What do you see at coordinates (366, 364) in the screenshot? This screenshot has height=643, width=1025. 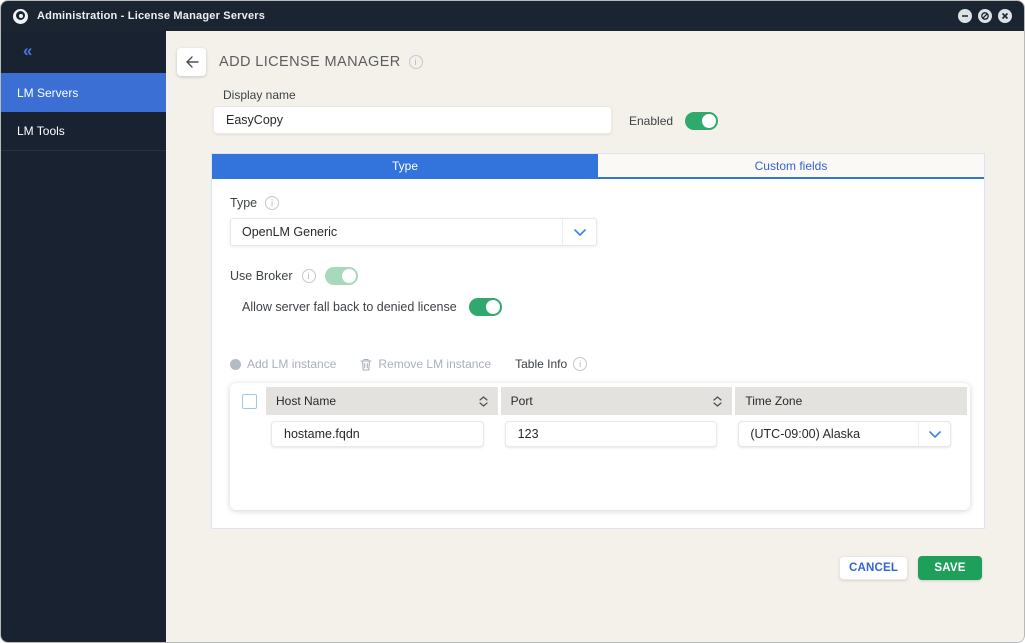 I see `trash-icon` at bounding box center [366, 364].